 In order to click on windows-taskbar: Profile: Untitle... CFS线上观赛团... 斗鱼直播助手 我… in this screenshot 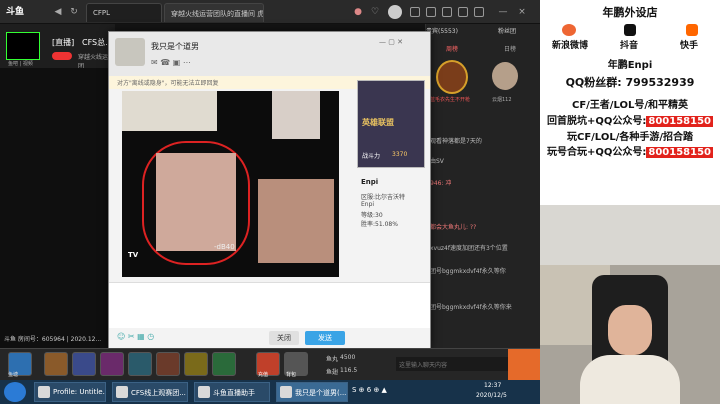, I will do `click(270, 392)`.